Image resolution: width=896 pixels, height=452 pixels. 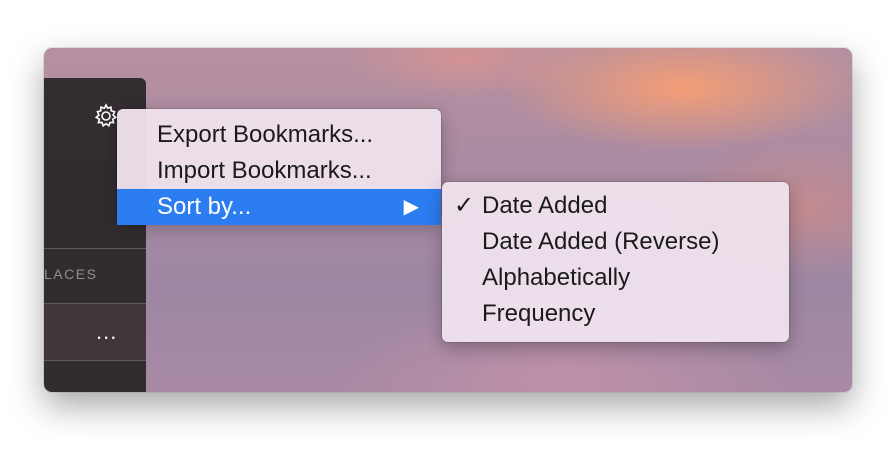 What do you see at coordinates (279, 207) in the screenshot?
I see `menu-item-sort-by: Sort by... ▶` at bounding box center [279, 207].